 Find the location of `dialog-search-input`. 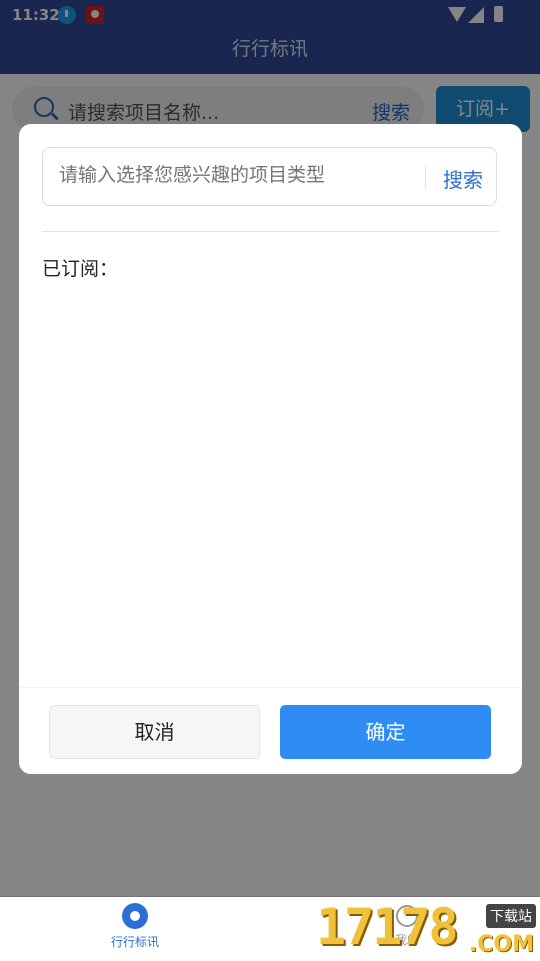

dialog-search-input is located at coordinates (229, 176).